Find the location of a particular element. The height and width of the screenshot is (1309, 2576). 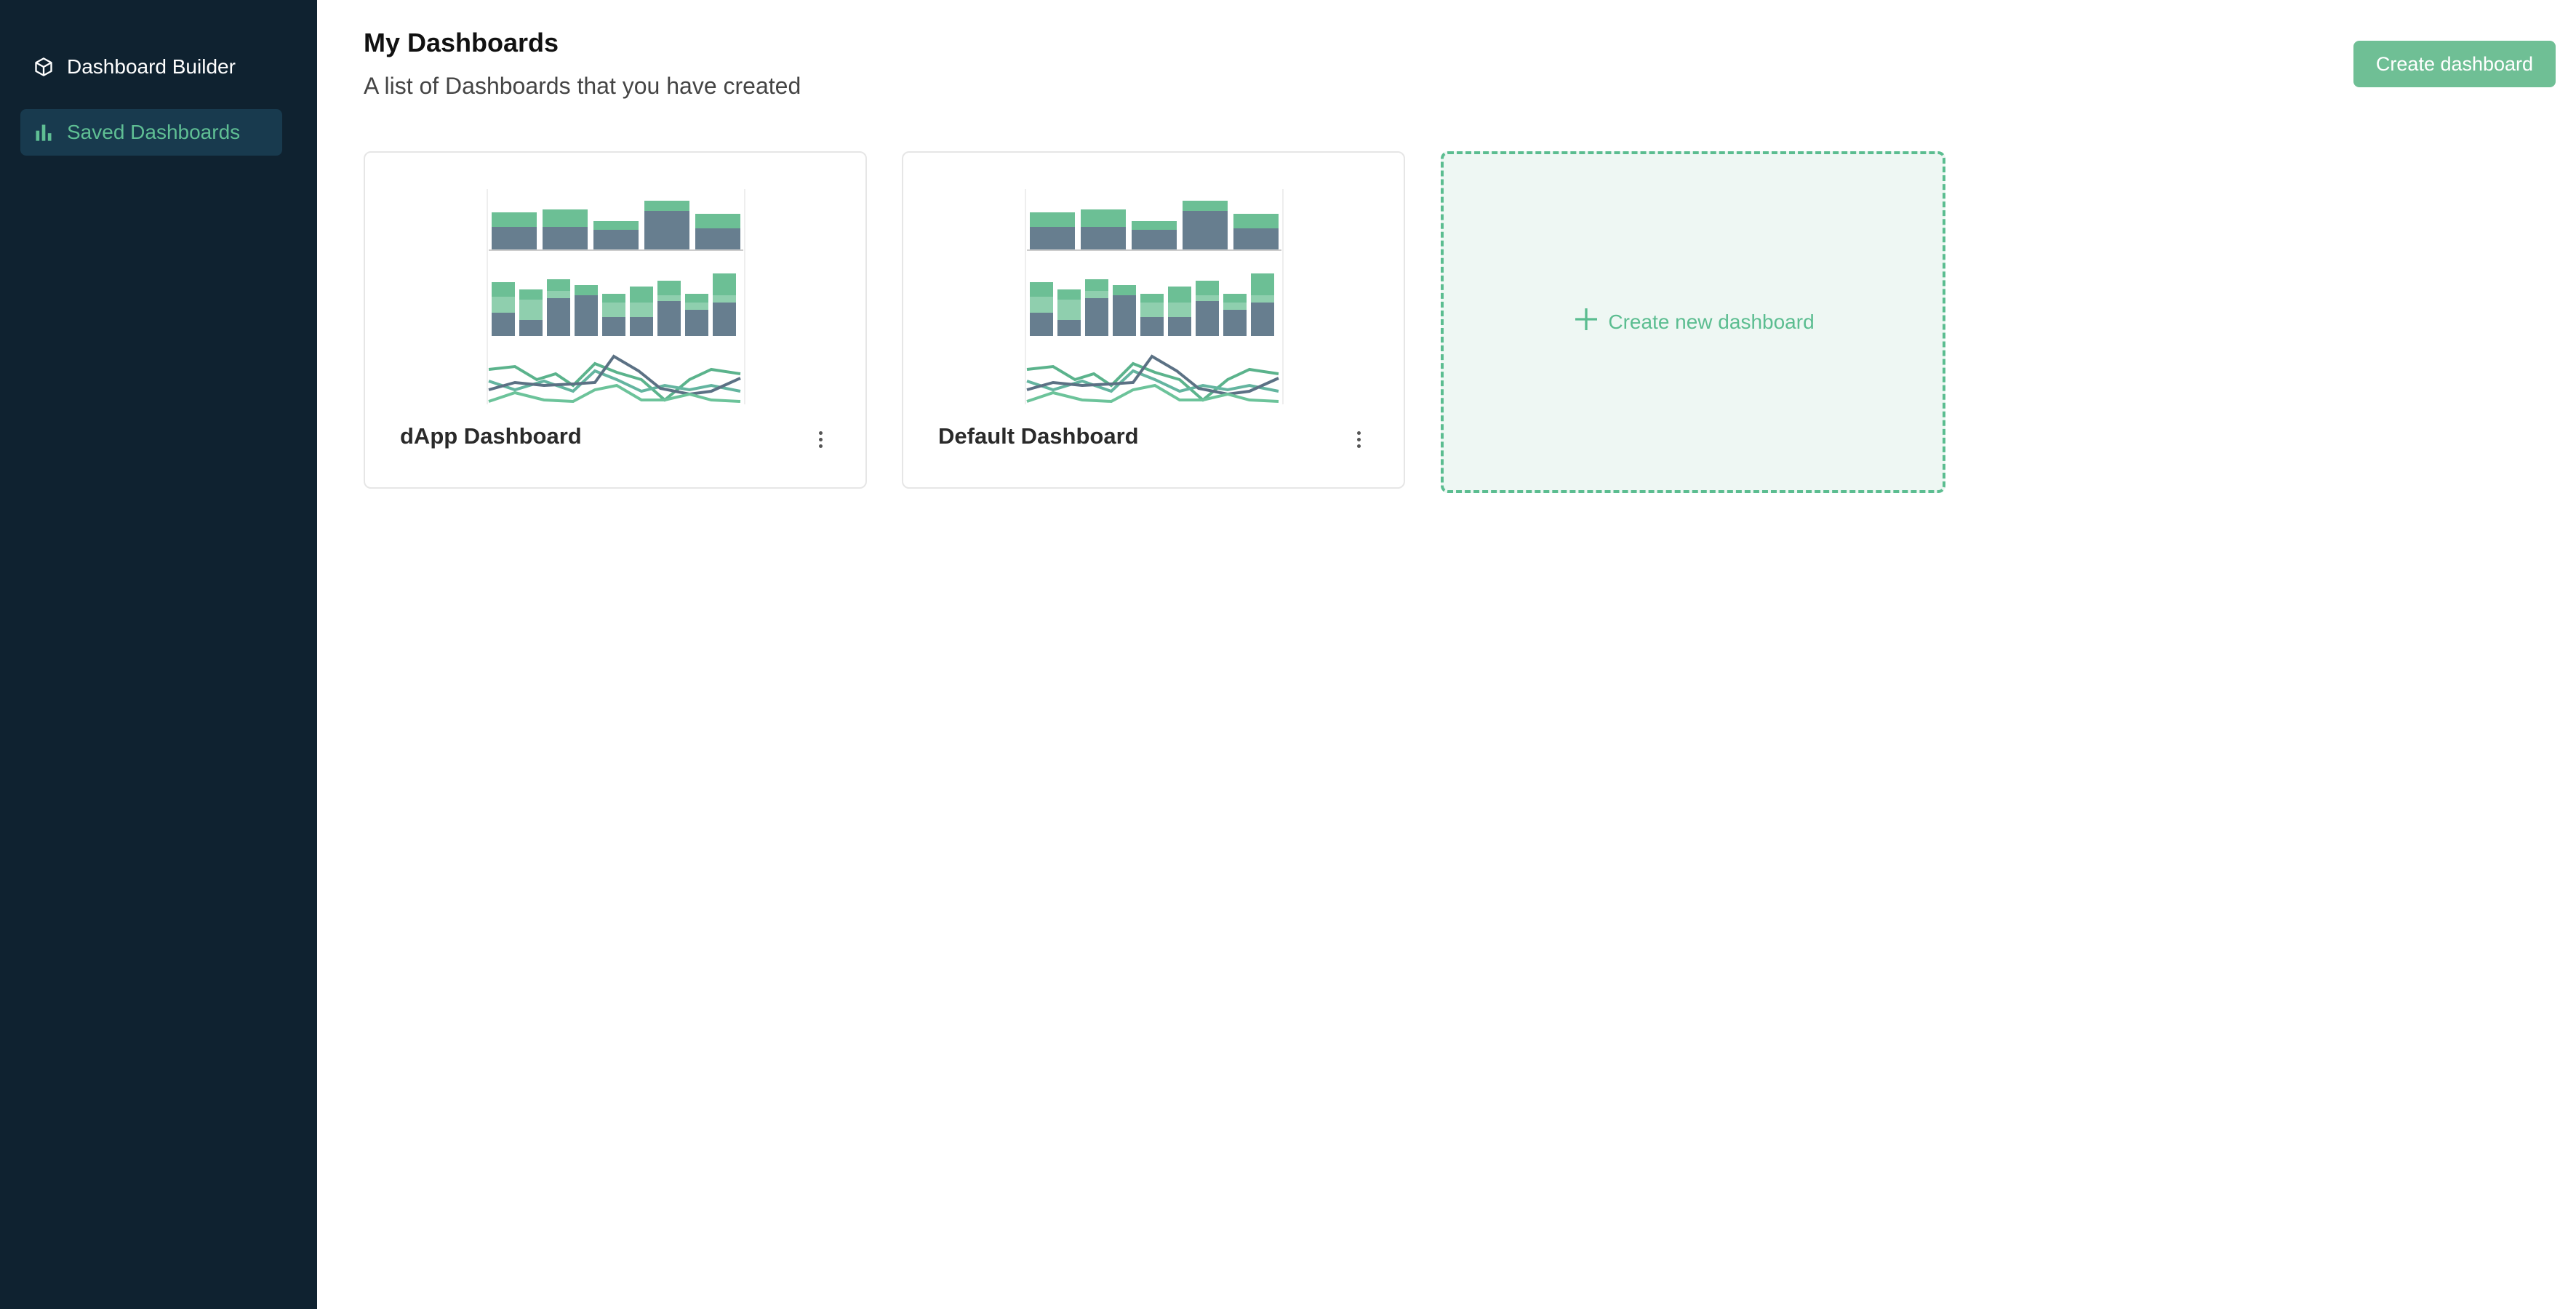

dashboard-card: dApp Dashboard is located at coordinates (615, 320).